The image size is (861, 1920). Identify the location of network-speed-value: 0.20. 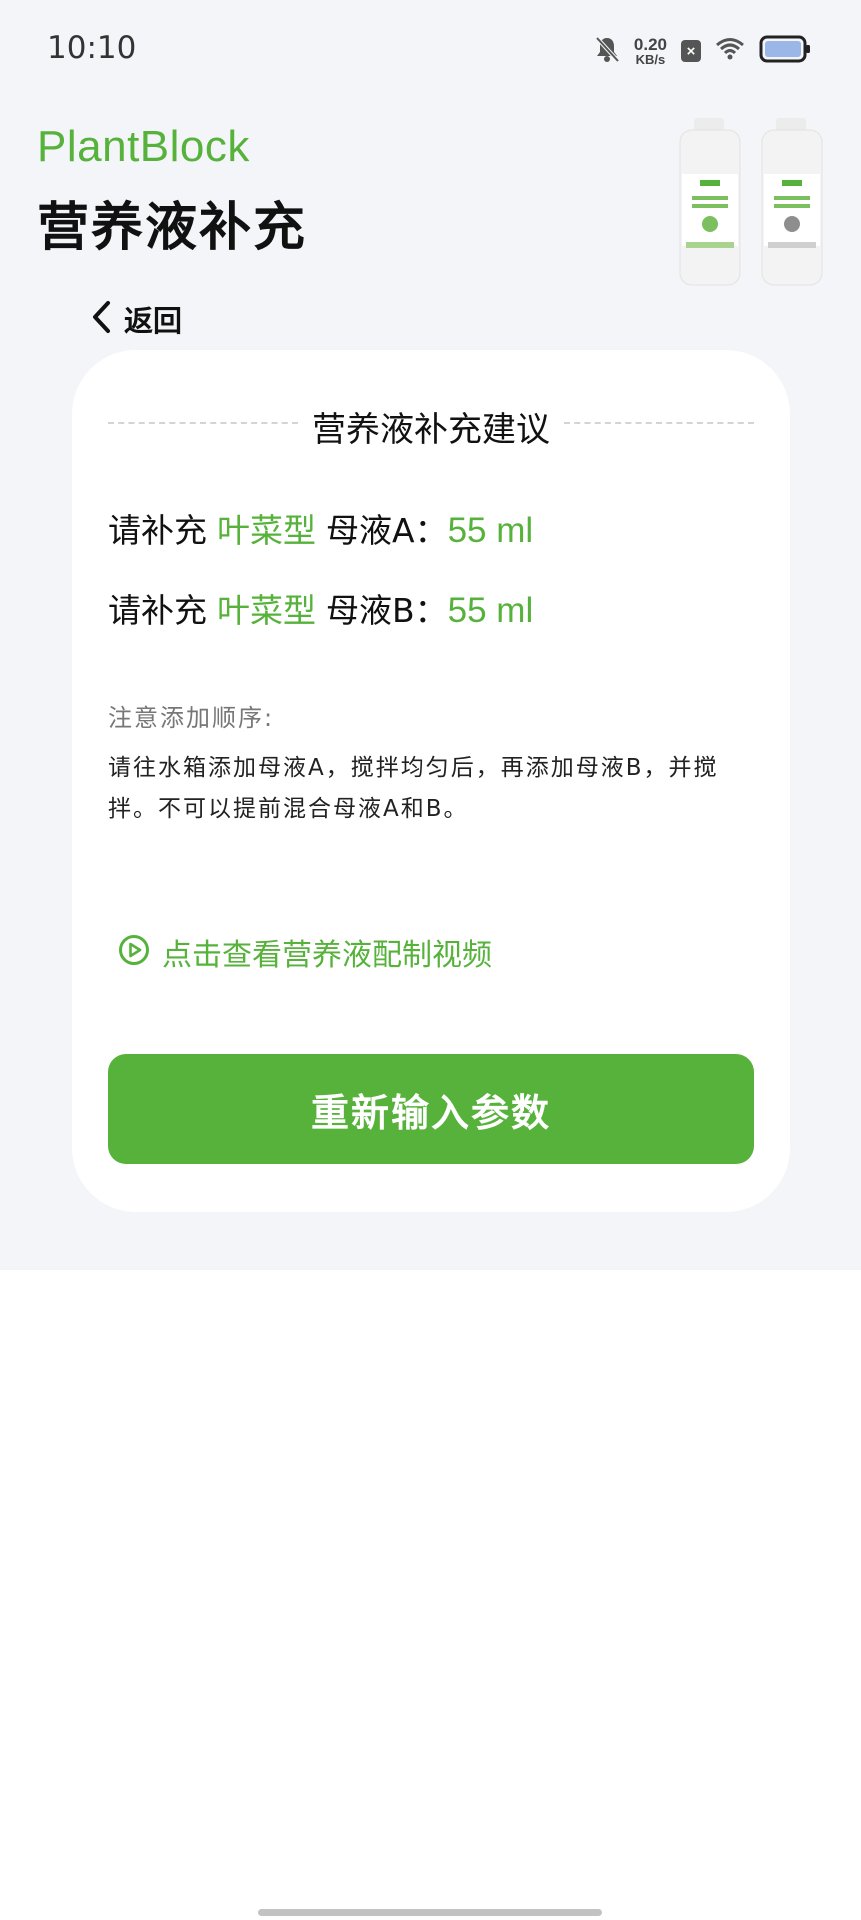
(650, 44).